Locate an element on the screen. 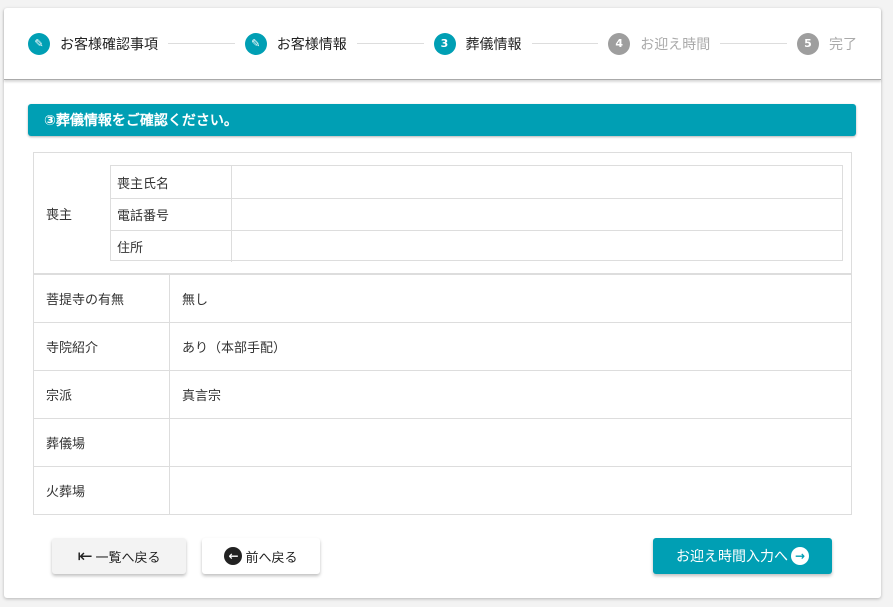 Image resolution: width=893 pixels, height=607 pixels. button-label: 一覧へ戻る is located at coordinates (128, 558).